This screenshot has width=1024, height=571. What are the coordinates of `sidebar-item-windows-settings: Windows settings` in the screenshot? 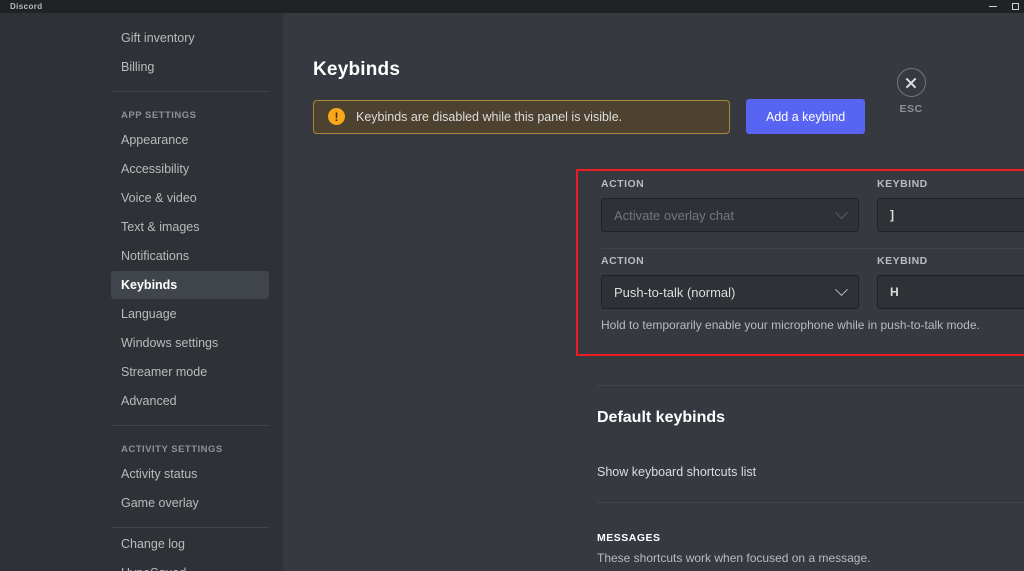 It's located at (190, 343).